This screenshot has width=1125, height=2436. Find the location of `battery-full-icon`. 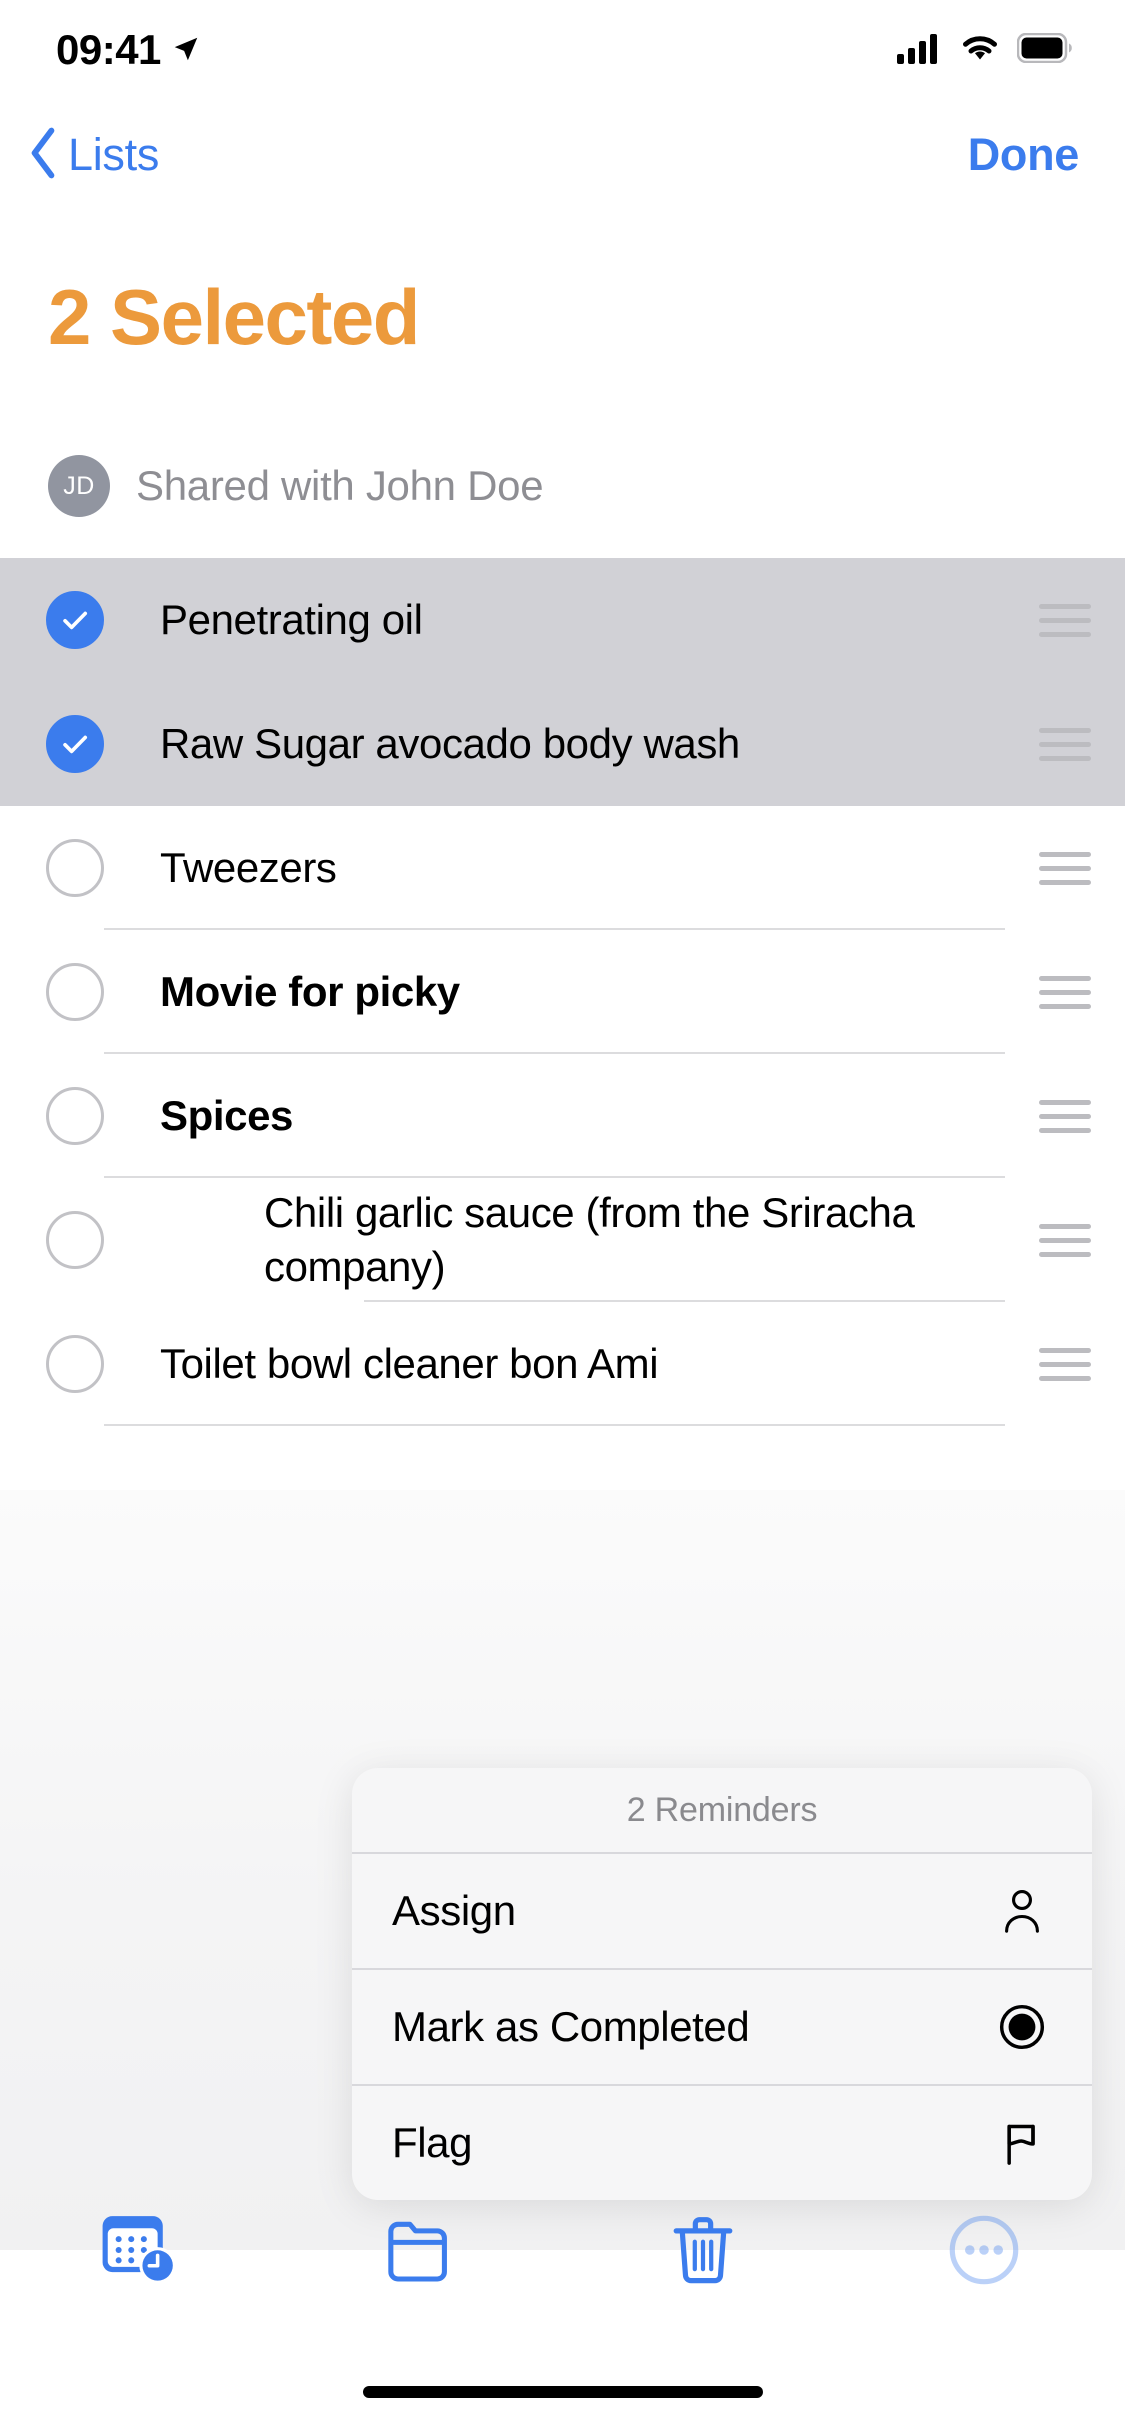

battery-full-icon is located at coordinates (1044, 50).